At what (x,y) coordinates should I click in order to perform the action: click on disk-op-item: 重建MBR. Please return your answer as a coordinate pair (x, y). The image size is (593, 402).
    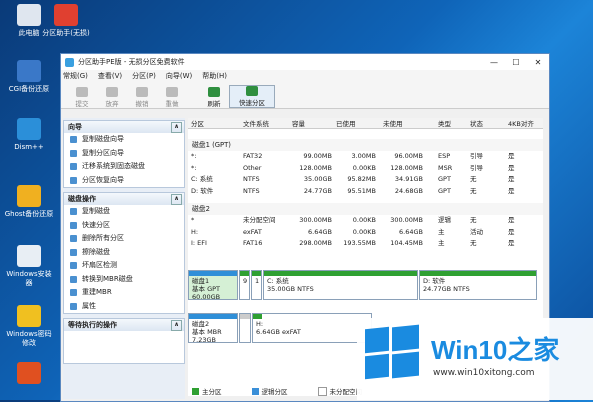
    Looking at the image, I should click on (124, 293).